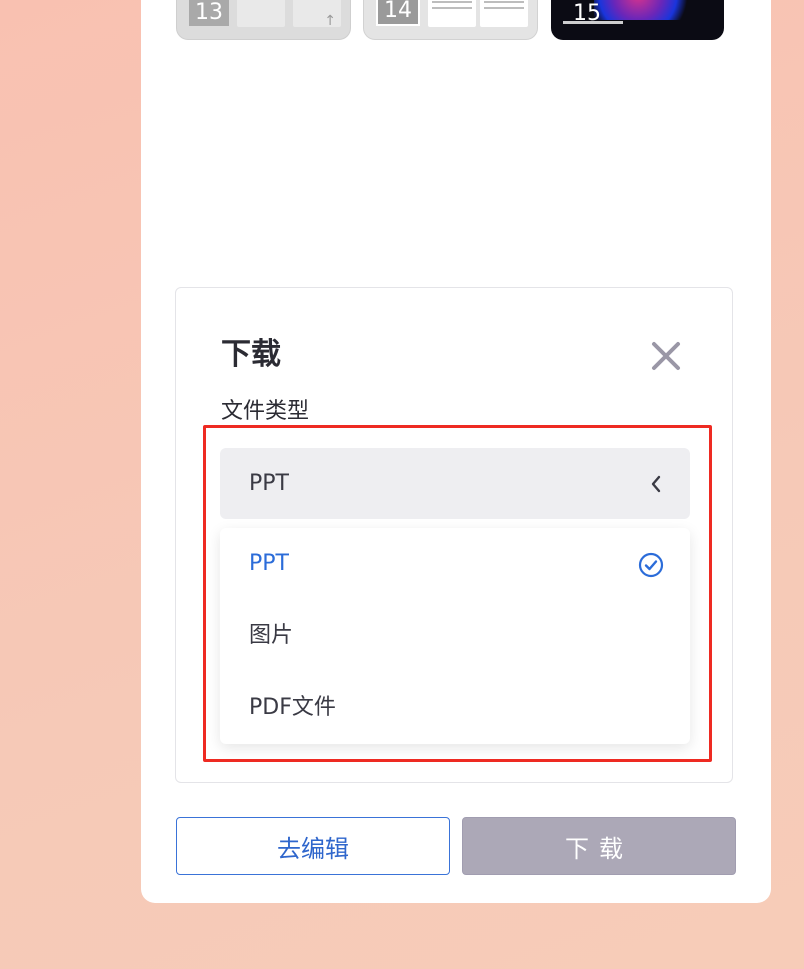  Describe the element at coordinates (455, 564) in the screenshot. I see `file-type-option-ppt: PPT` at that location.